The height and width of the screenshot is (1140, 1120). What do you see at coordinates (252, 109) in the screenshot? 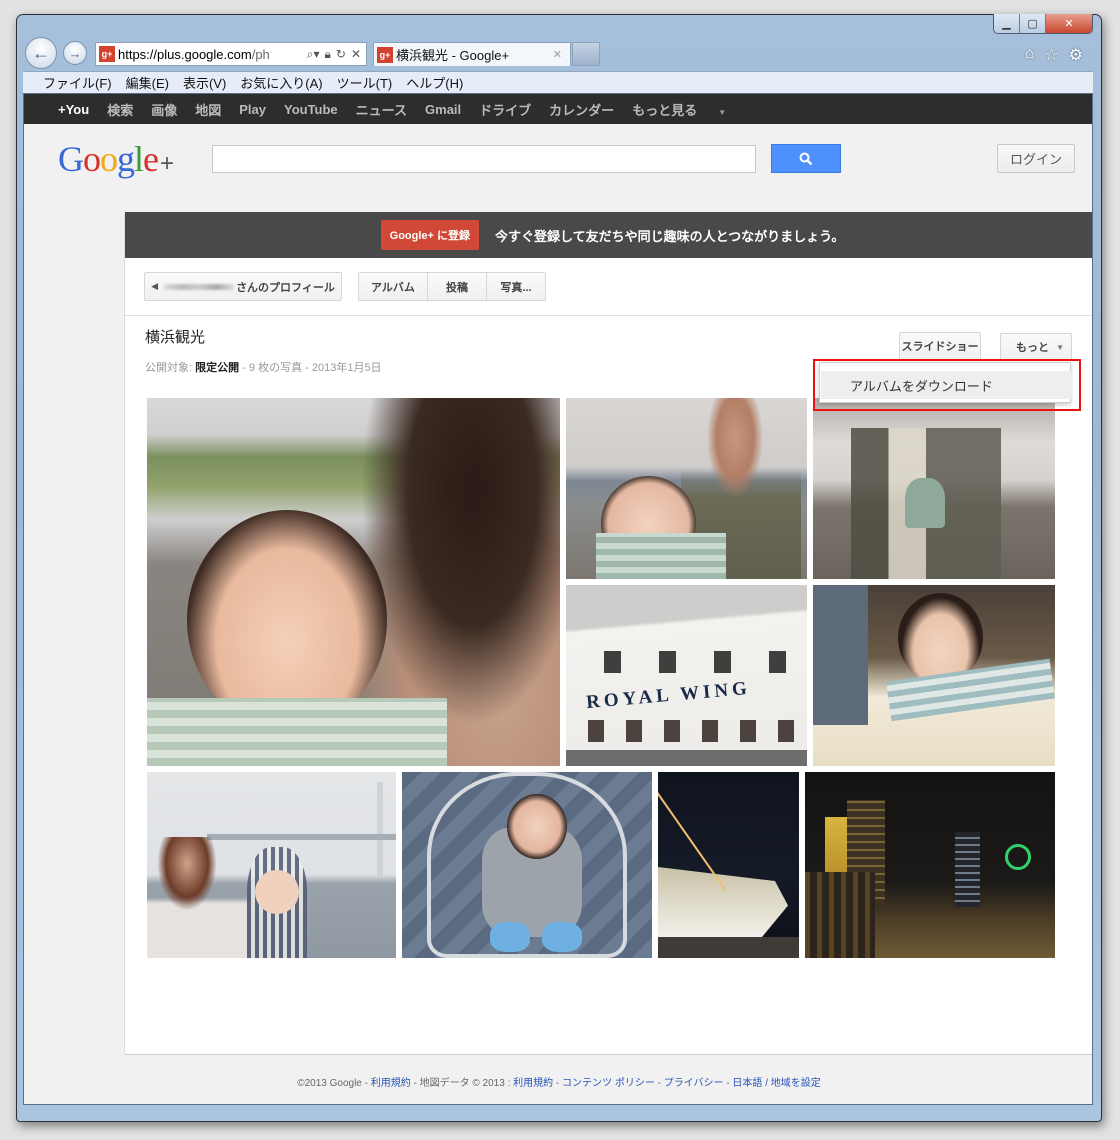
I see `gbar-play: Play` at bounding box center [252, 109].